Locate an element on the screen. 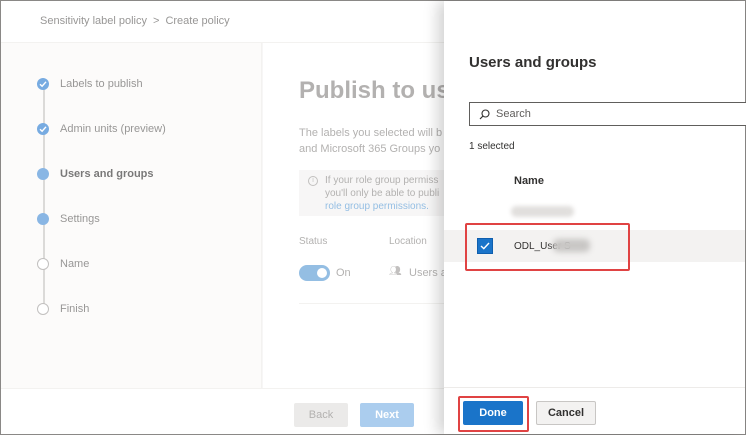 Image resolution: width=746 pixels, height=435 pixels. highlight-selected-row is located at coordinates (547, 247).